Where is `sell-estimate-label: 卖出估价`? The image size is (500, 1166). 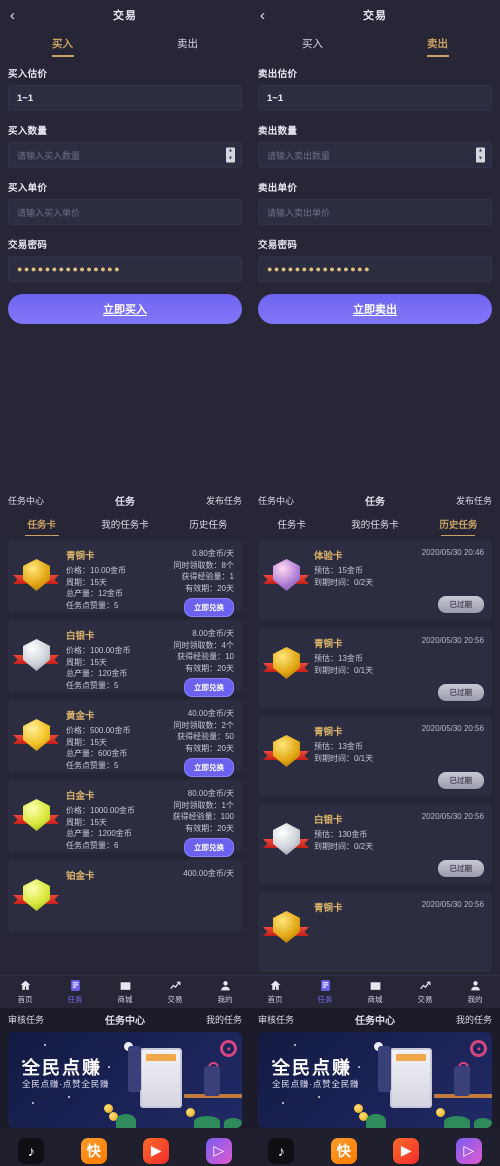 sell-estimate-label: 卖出估价 is located at coordinates (278, 74).